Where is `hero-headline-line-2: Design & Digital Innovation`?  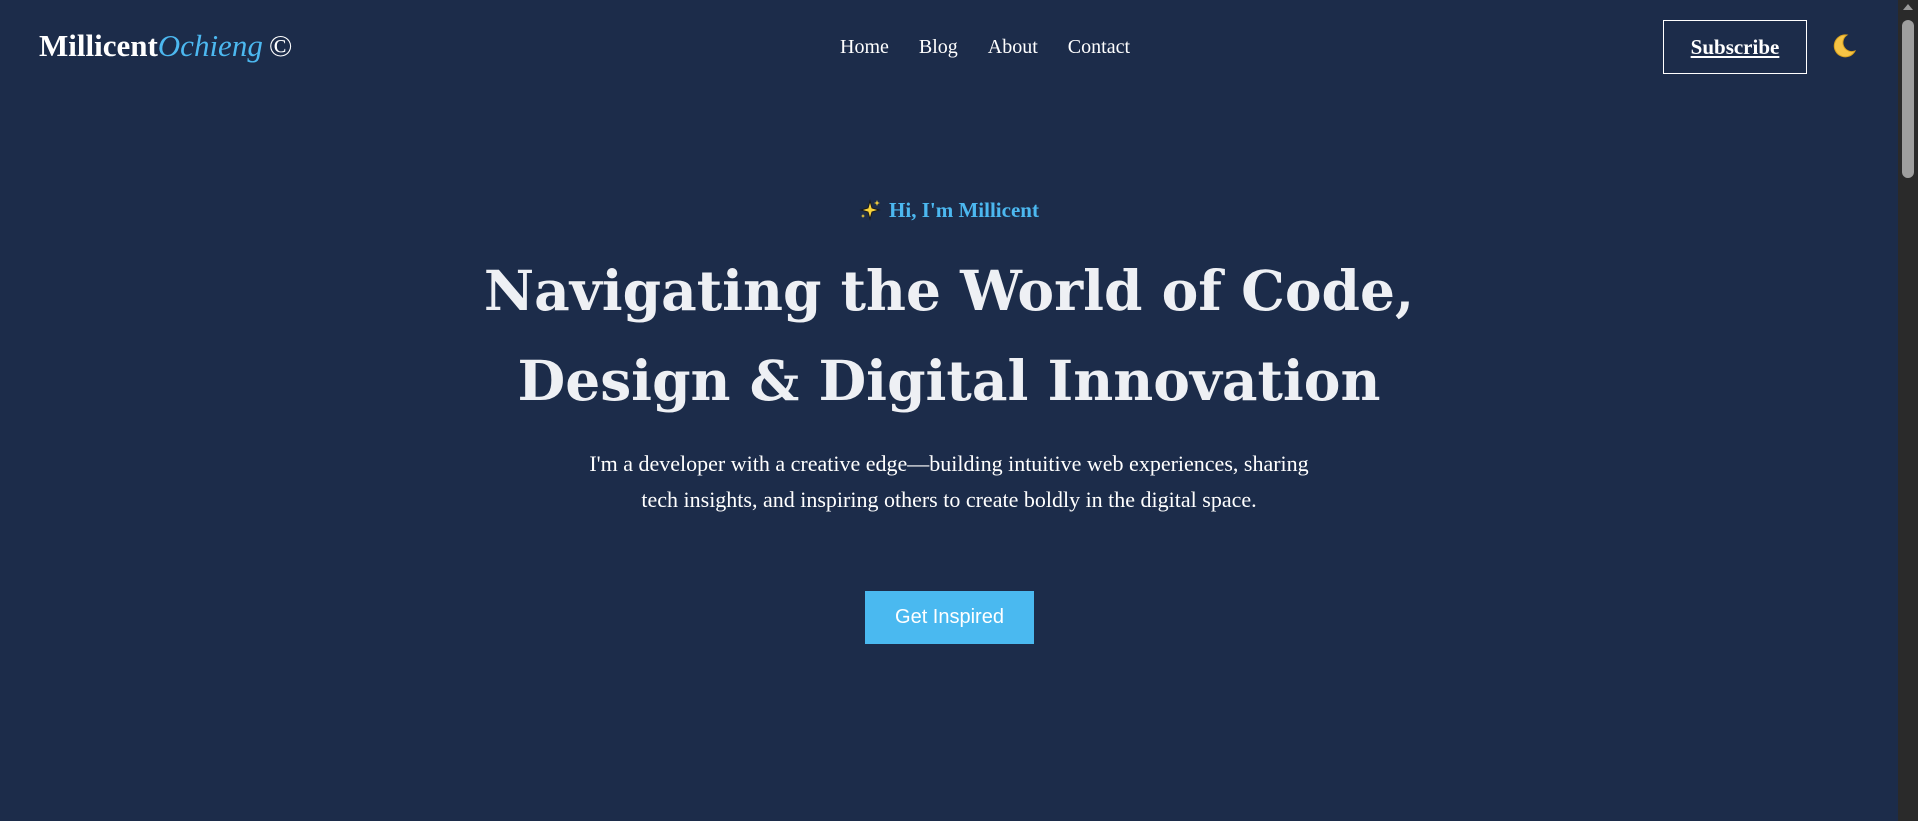 hero-headline-line-2: Design & Digital Innovation is located at coordinates (949, 380).